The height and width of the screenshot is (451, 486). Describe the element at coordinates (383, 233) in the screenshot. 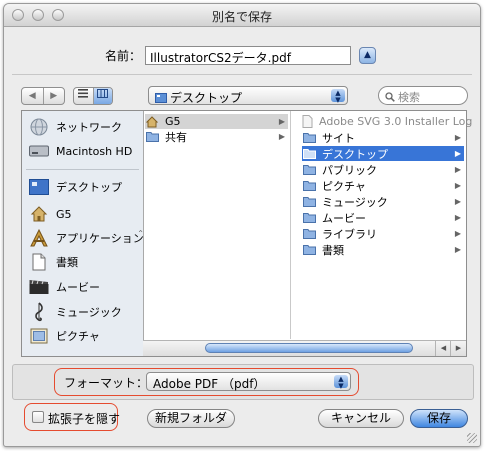

I see `column-item-library: ライブラリ ▶` at that location.